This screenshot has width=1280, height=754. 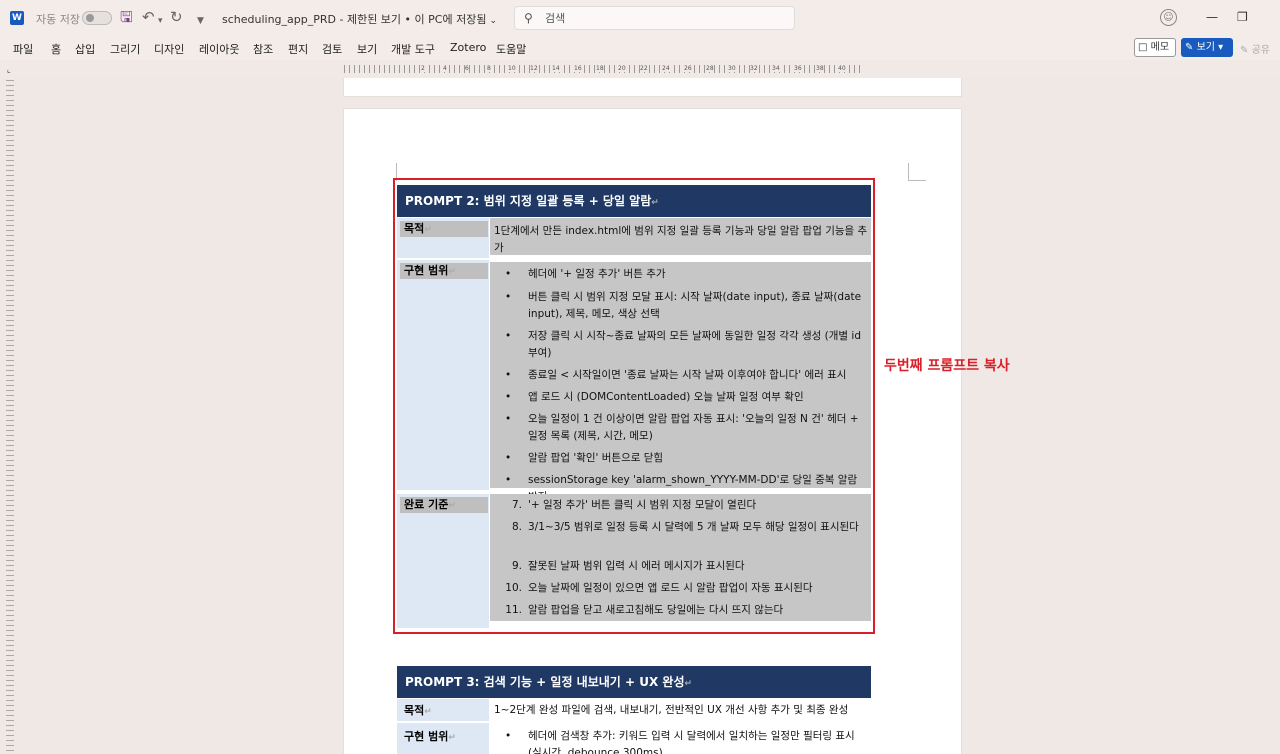 I want to click on tab-mailings: 편지, so click(x=298, y=49).